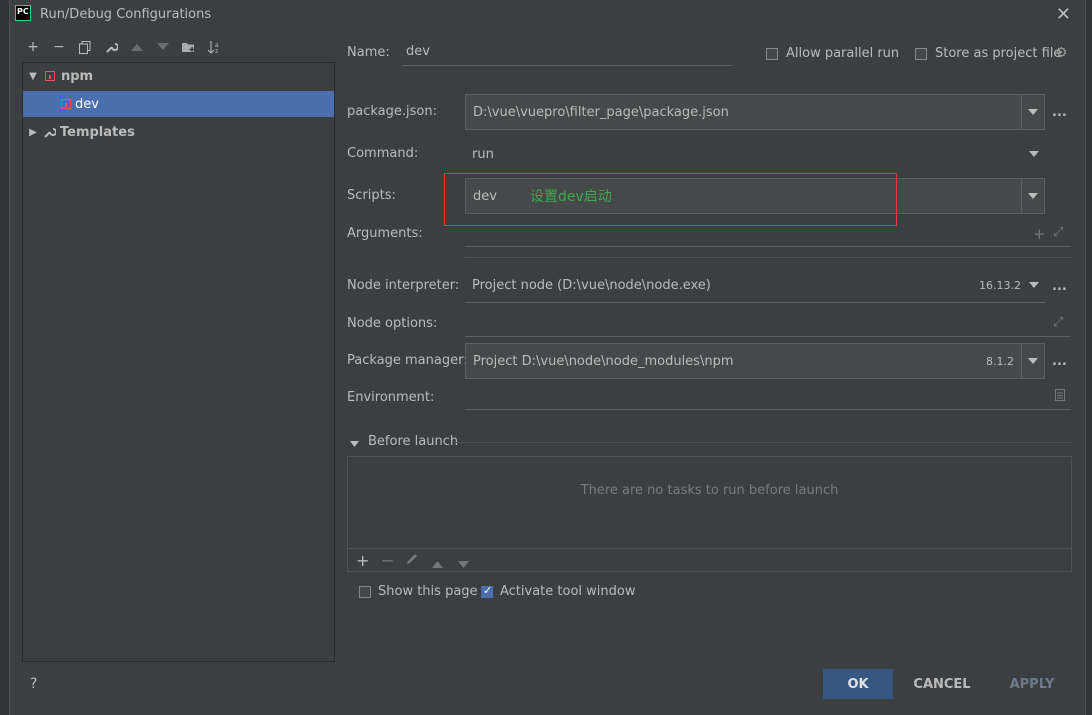 The height and width of the screenshot is (715, 1092). I want to click on close-icon: ✕, so click(1063, 14).